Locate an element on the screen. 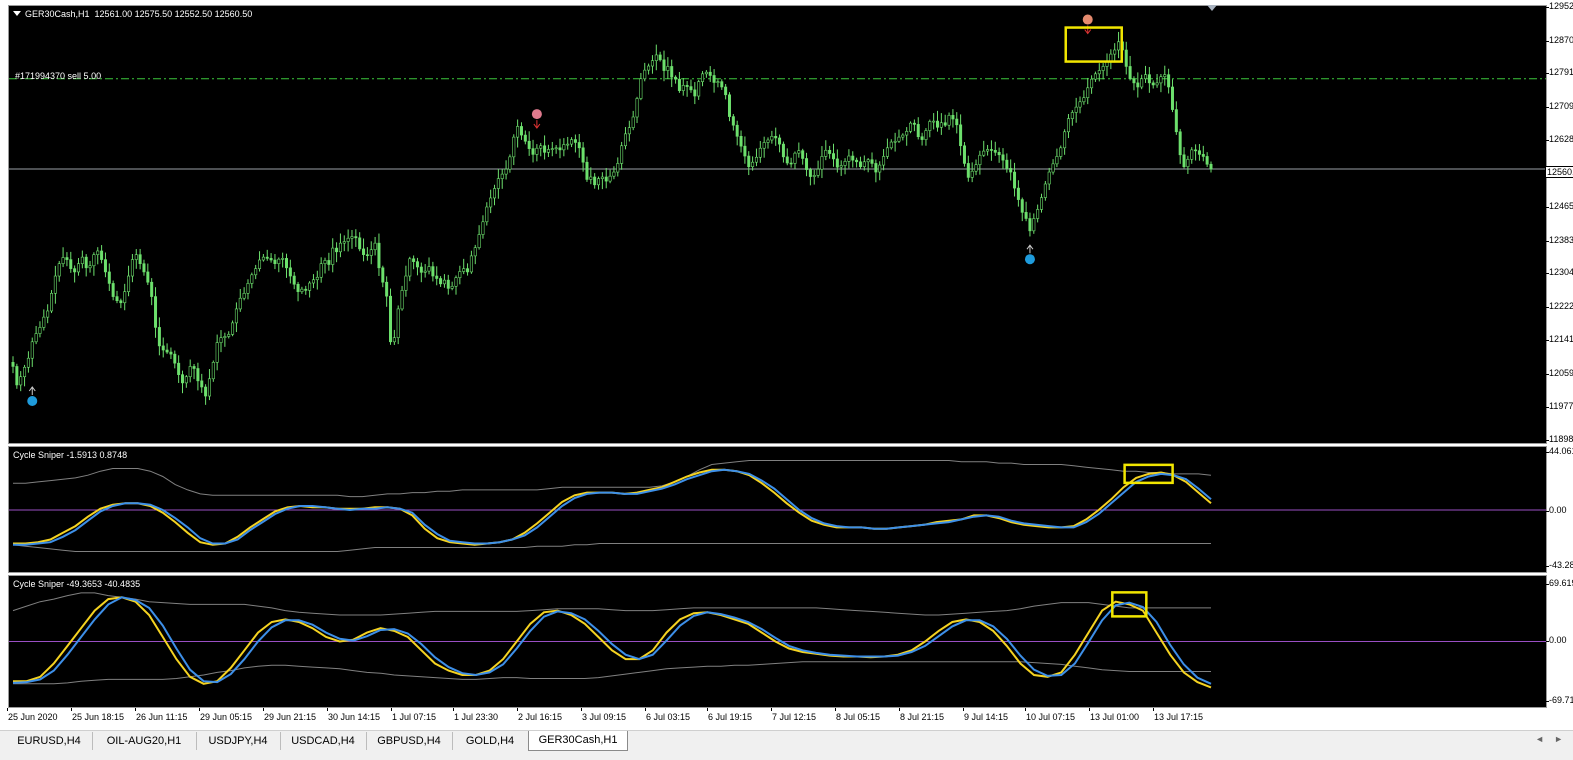 Image resolution: width=1573 pixels, height=760 pixels. indicator-2-scale-bottom: -69.7198 is located at coordinates (1559, 700).